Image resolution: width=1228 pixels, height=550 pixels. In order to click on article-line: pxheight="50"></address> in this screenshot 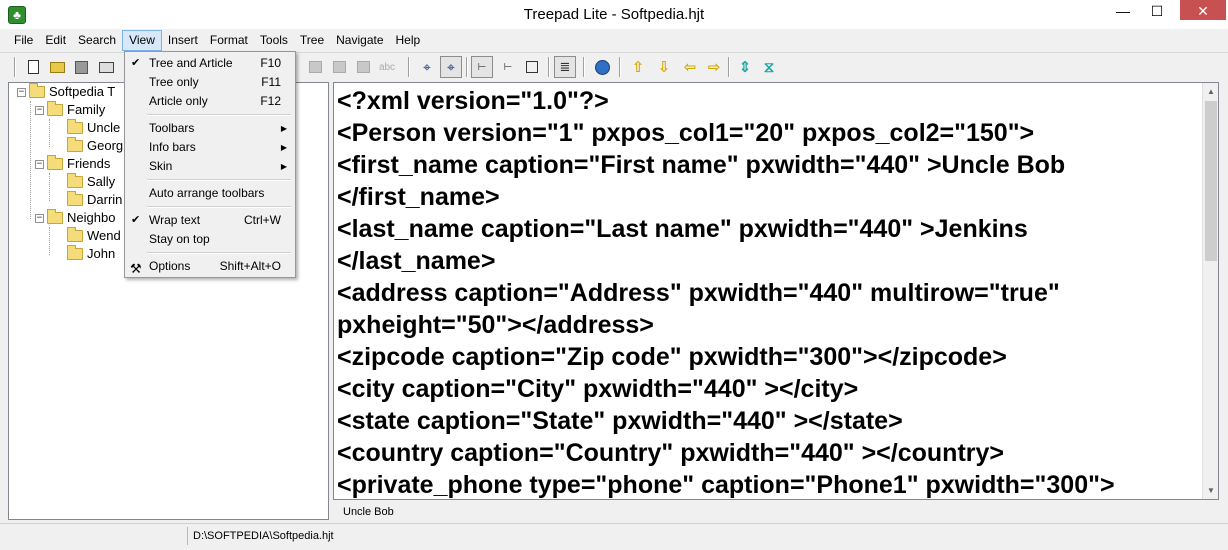, I will do `click(495, 325)`.